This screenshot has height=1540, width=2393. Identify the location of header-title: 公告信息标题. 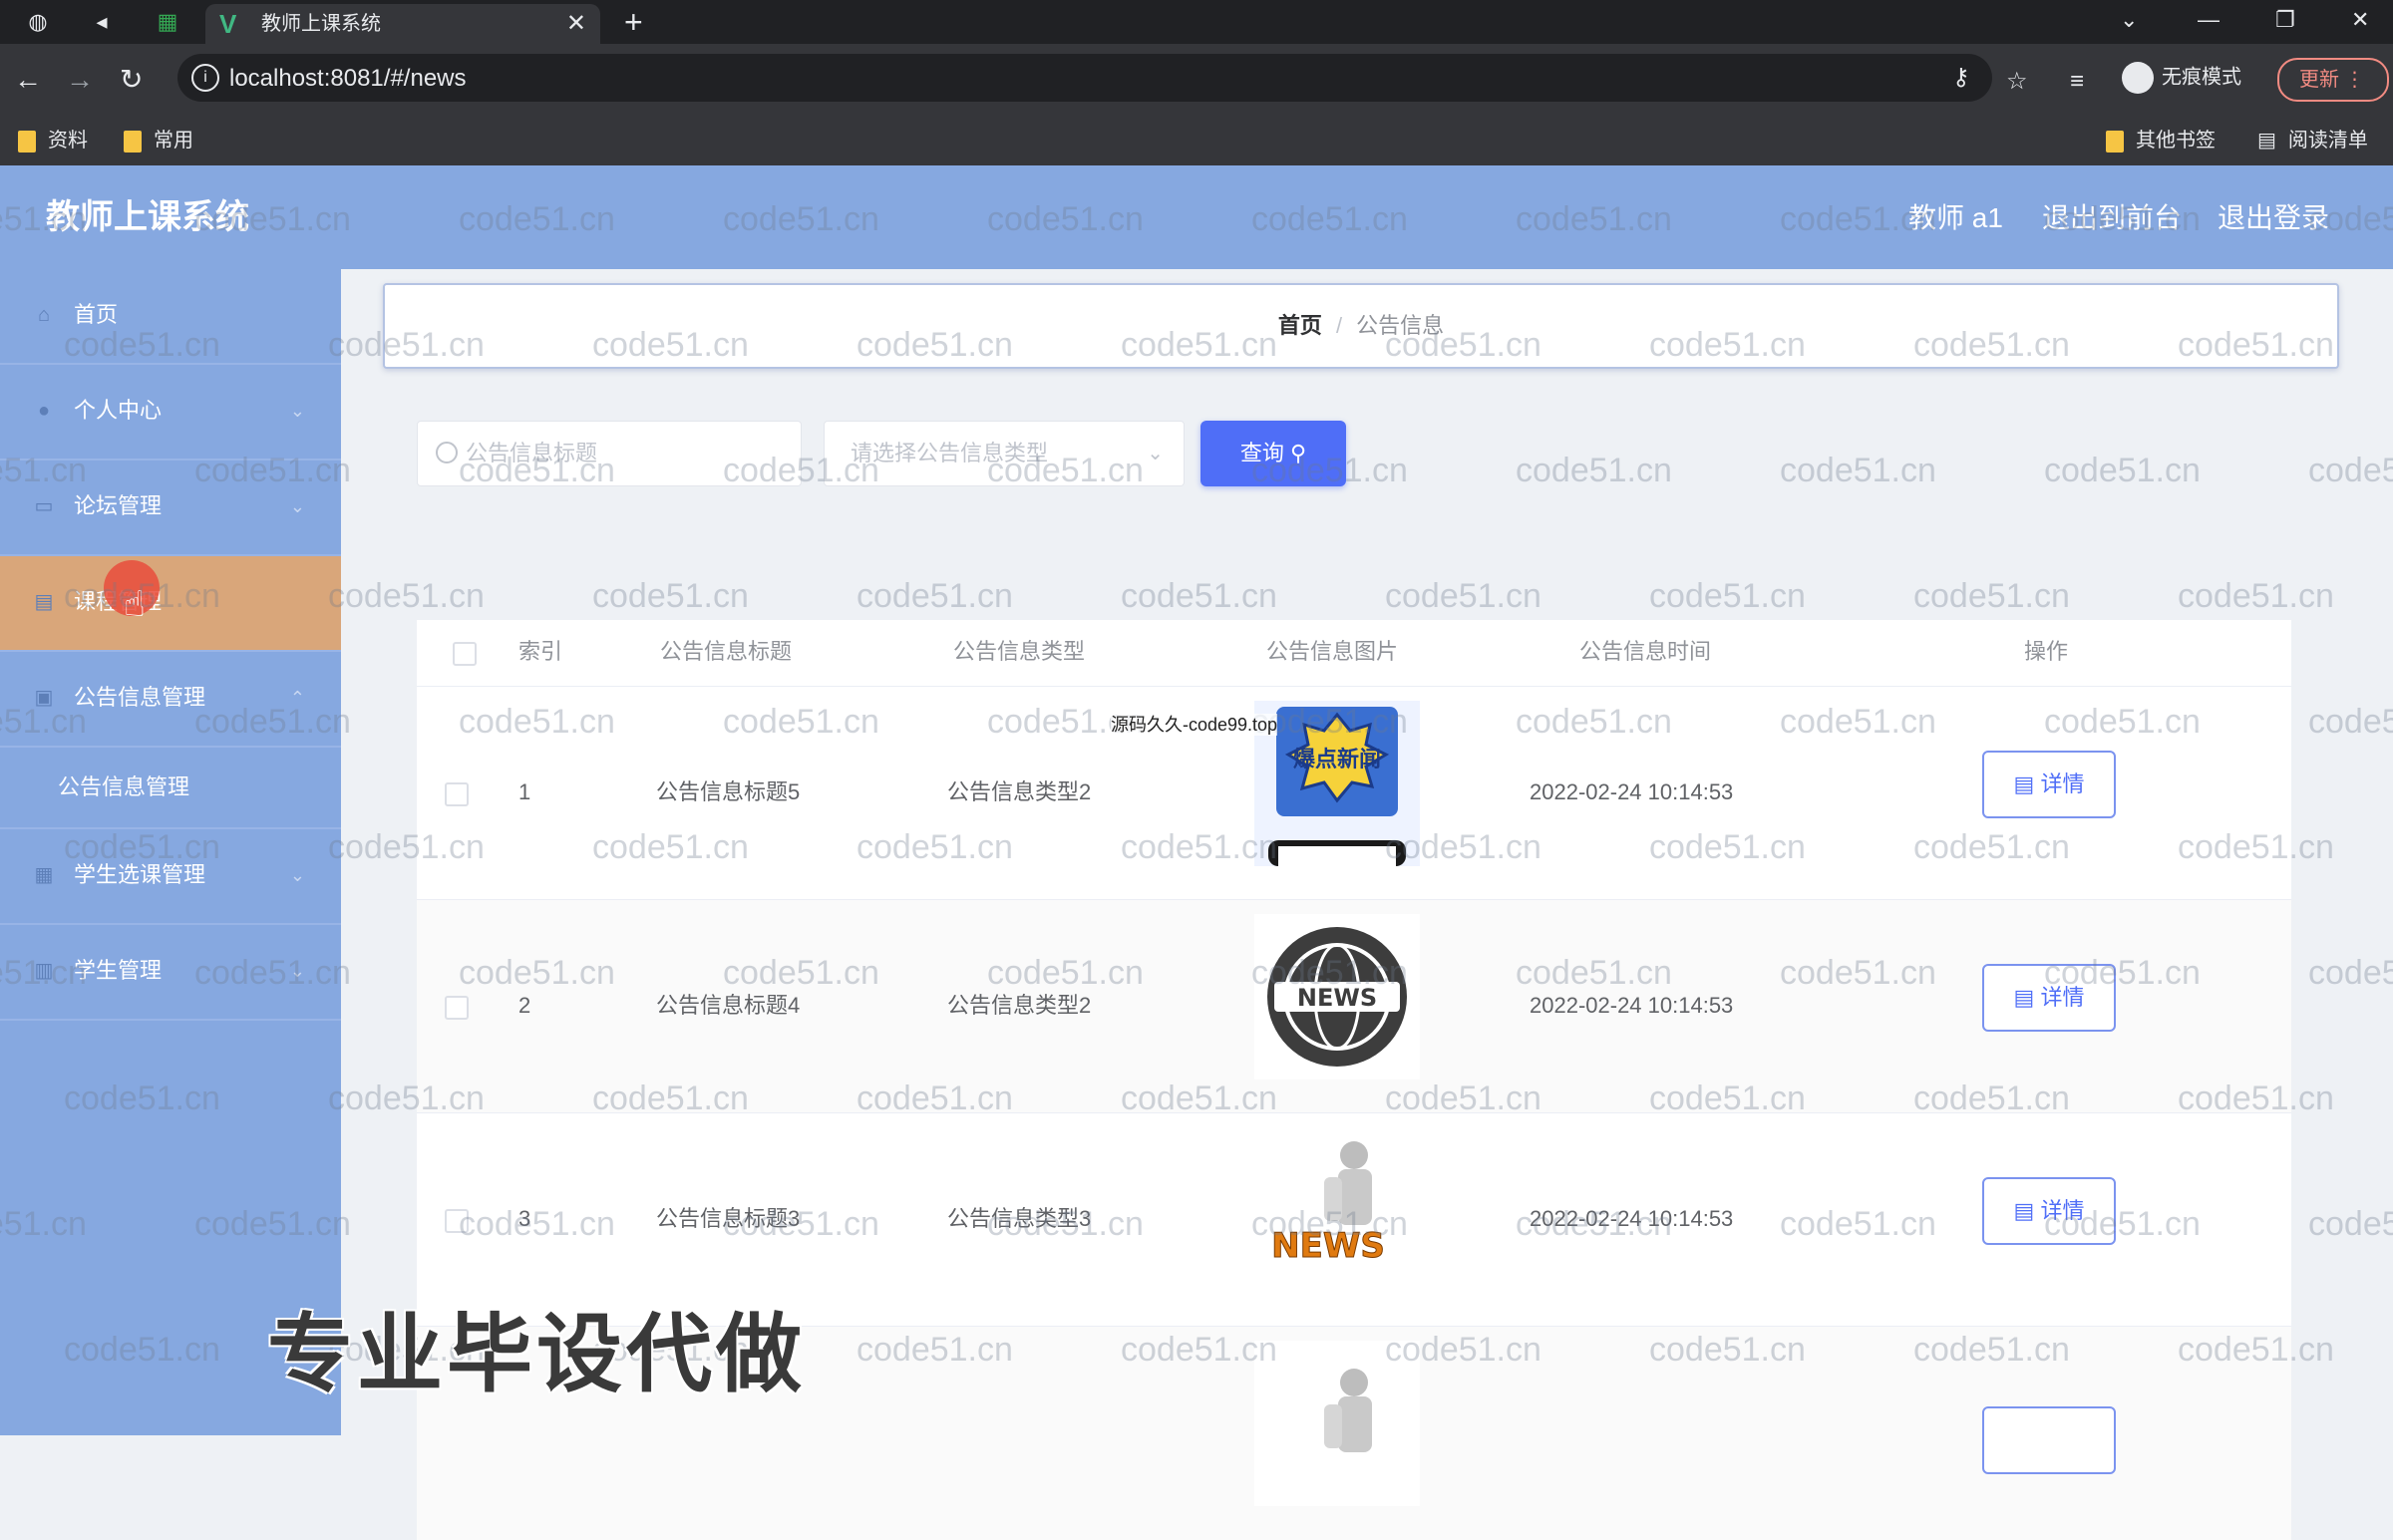
(726, 651).